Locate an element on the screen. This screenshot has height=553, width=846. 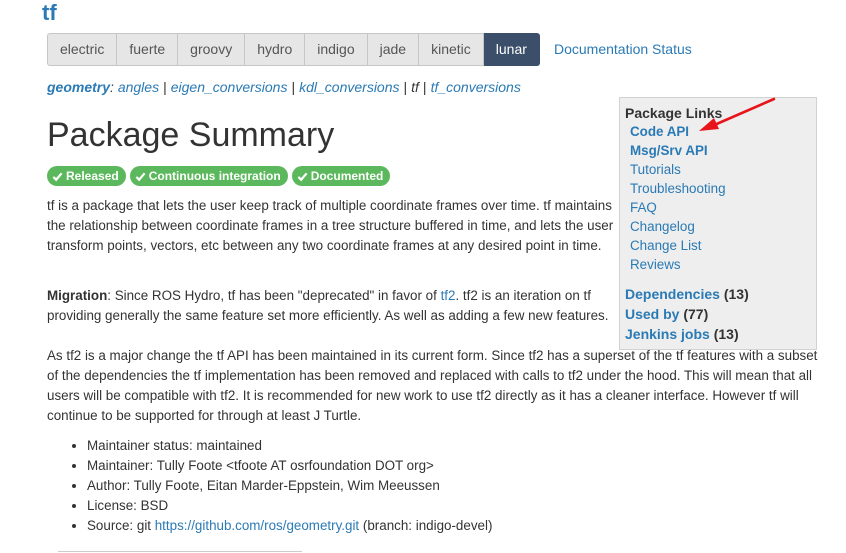
jenkins-jobs-link: Jenkins jobs is located at coordinates (667, 334).